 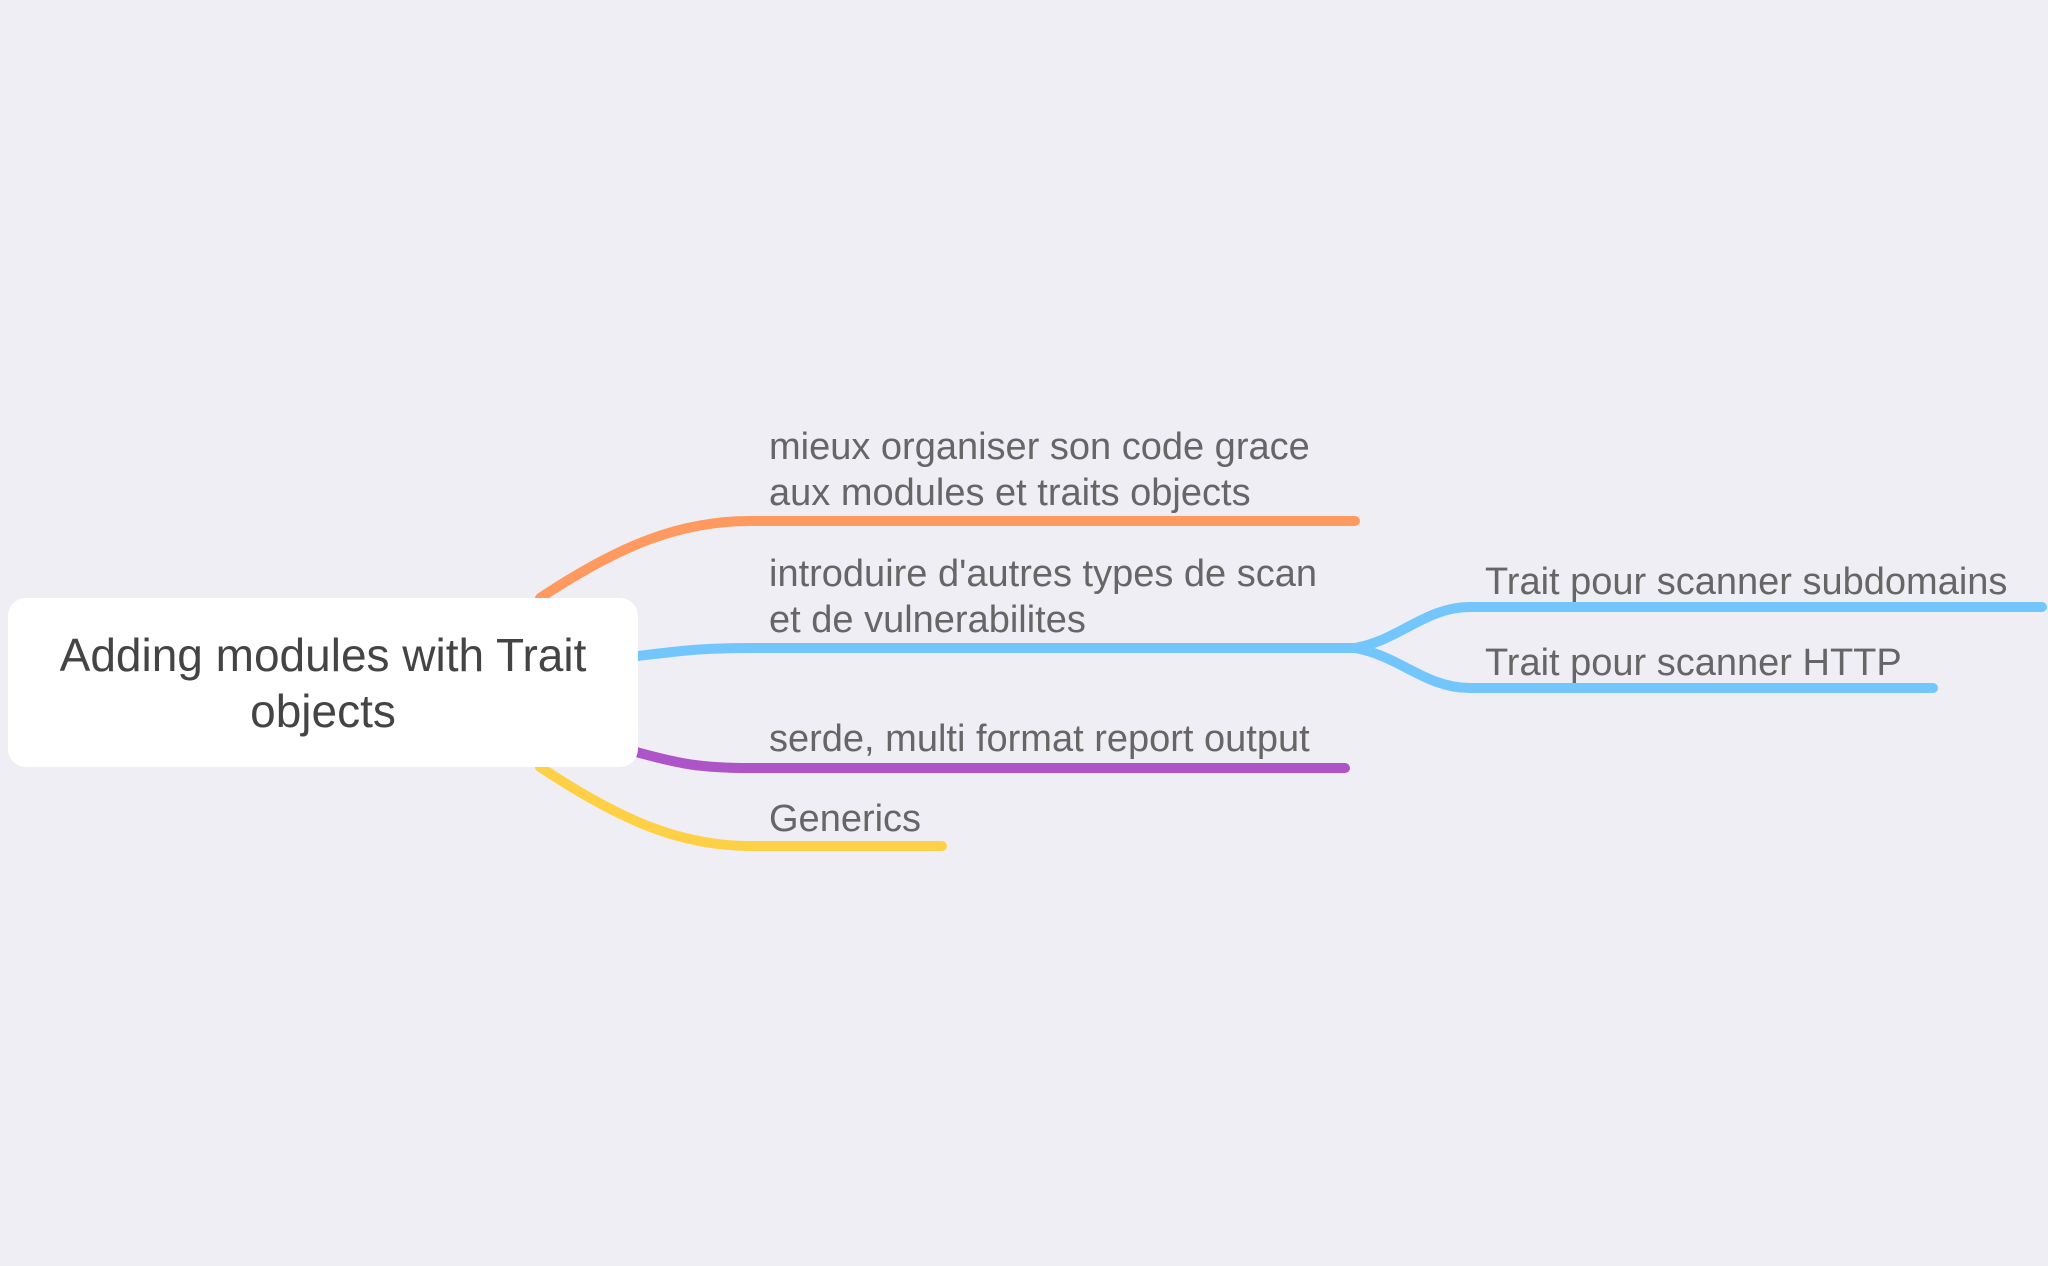 What do you see at coordinates (845, 819) in the screenshot?
I see `topic-generics: Generics` at bounding box center [845, 819].